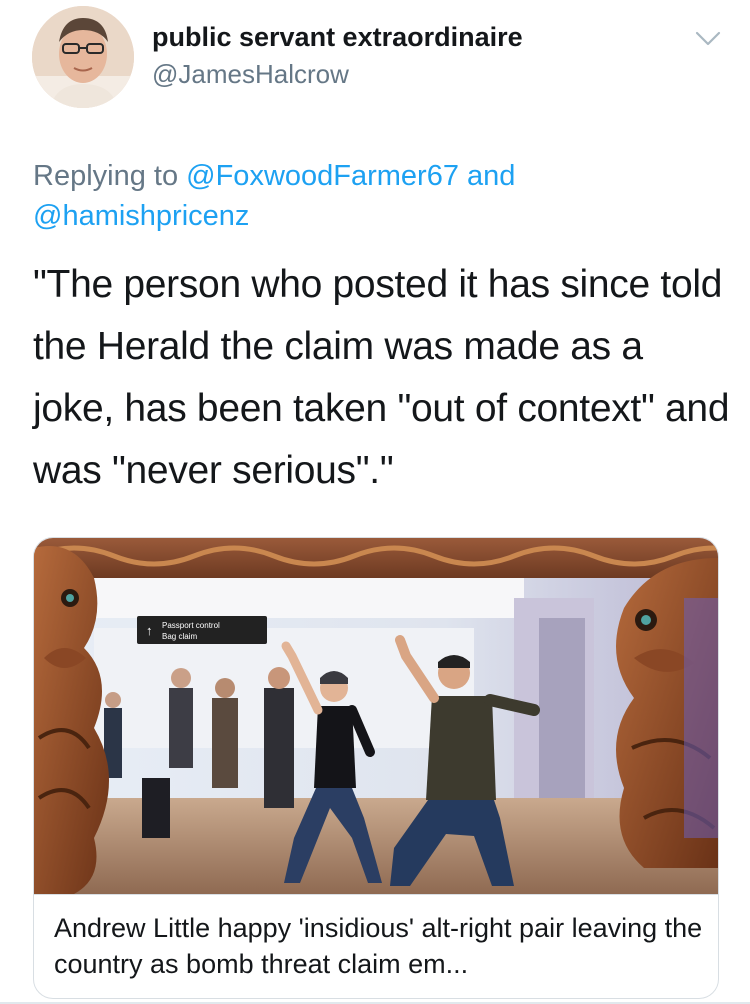 Image resolution: width=750 pixels, height=1004 pixels. I want to click on display-name: public servant extraordinaire, so click(337, 37).